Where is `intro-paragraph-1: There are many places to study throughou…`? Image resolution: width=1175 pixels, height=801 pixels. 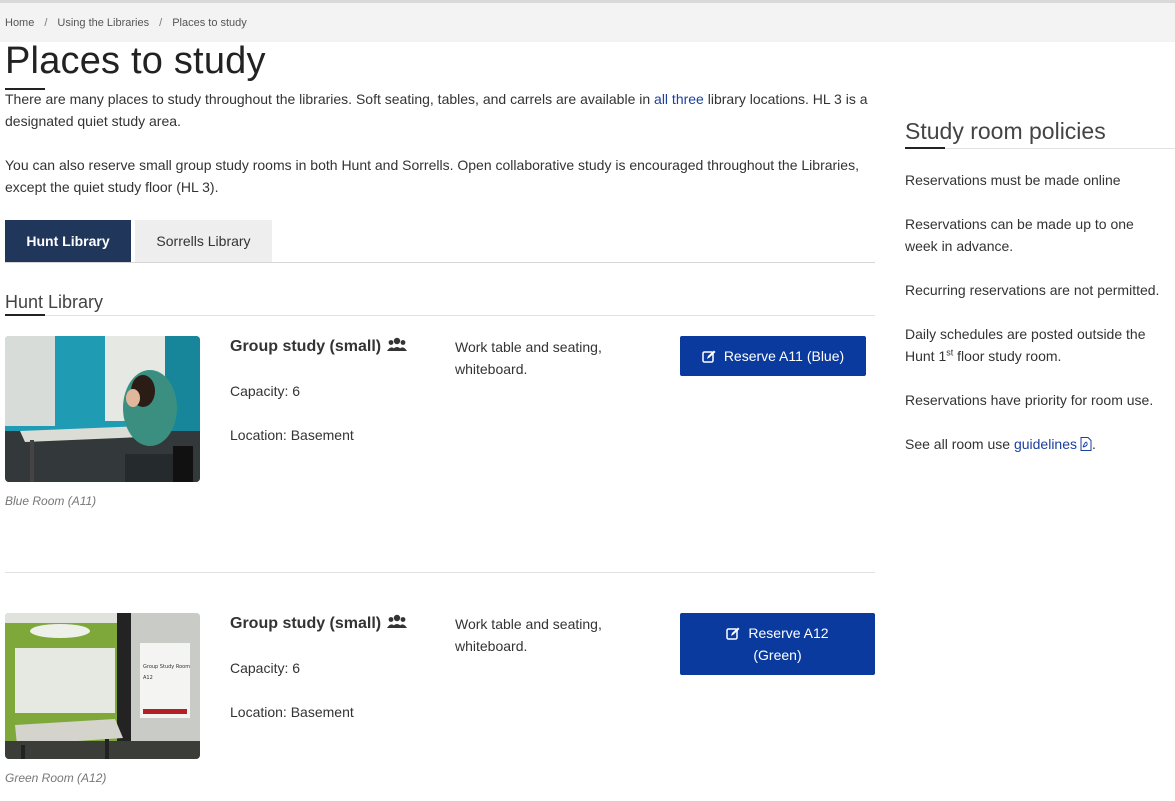
intro-paragraph-1: There are many places to study throughou… is located at coordinates (440, 110).